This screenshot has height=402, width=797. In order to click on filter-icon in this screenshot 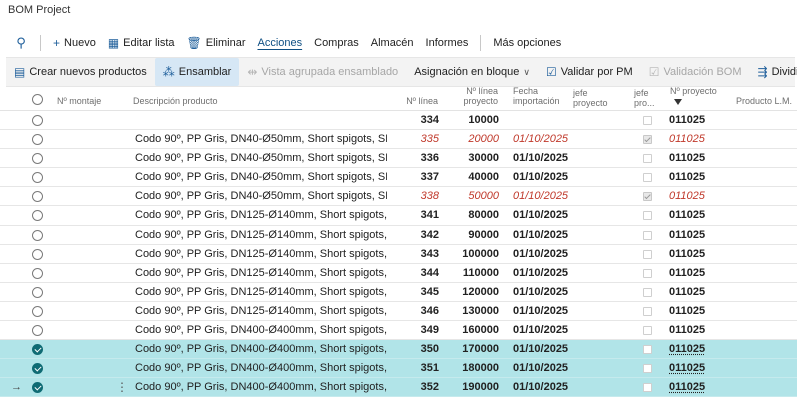, I will do `click(678, 102)`.